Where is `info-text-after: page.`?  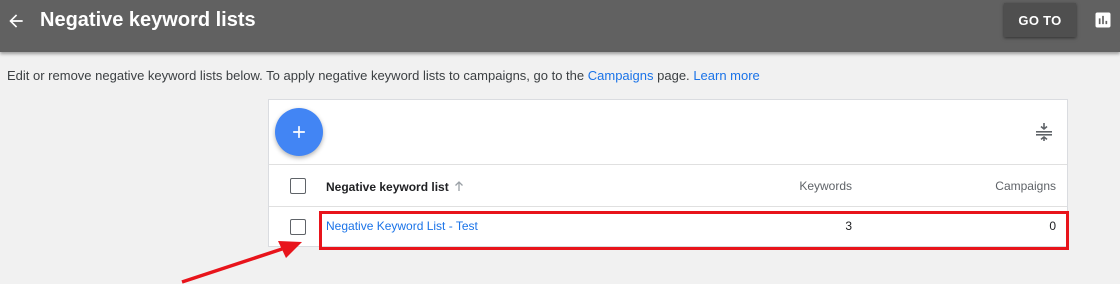 info-text-after: page. is located at coordinates (673, 75).